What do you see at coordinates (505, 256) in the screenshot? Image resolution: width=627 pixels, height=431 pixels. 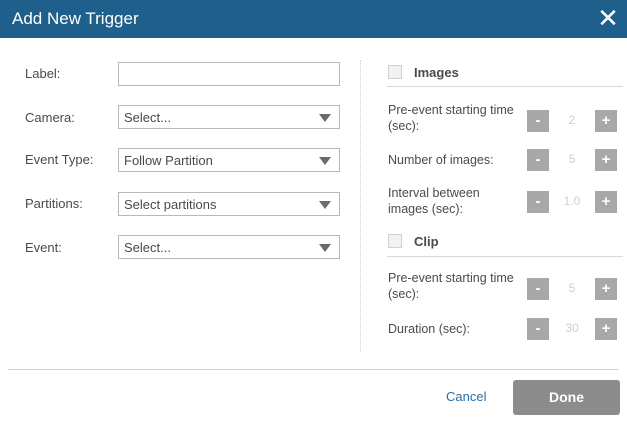 I see `clip-divider` at bounding box center [505, 256].